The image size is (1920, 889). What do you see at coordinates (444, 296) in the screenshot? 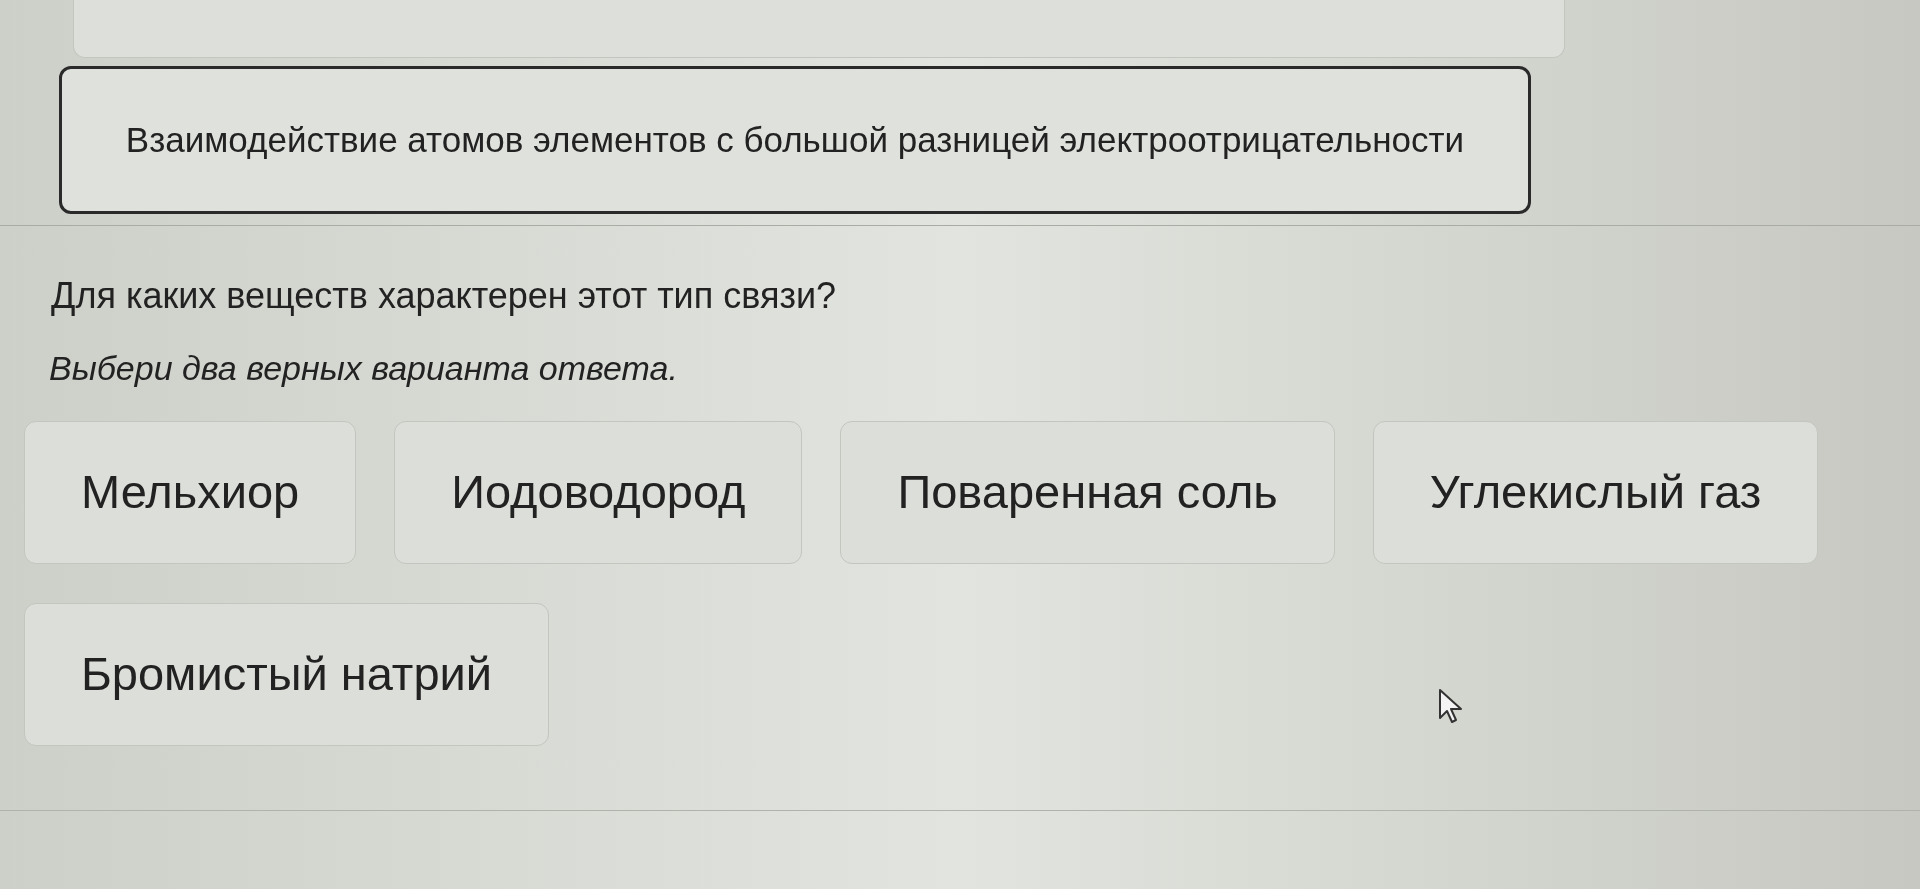
I see `question-text: Для каких веществ характерен этот тип связи?` at bounding box center [444, 296].